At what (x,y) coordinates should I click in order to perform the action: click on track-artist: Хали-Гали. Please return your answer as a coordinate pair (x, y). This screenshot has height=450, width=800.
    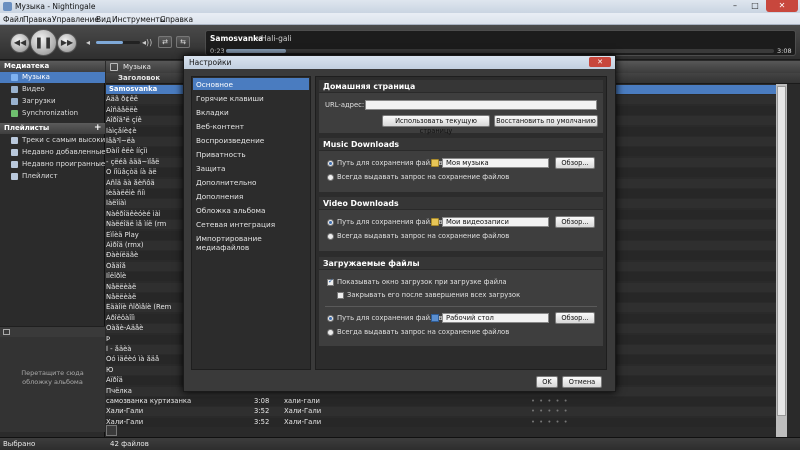
    Looking at the image, I should click on (303, 421).